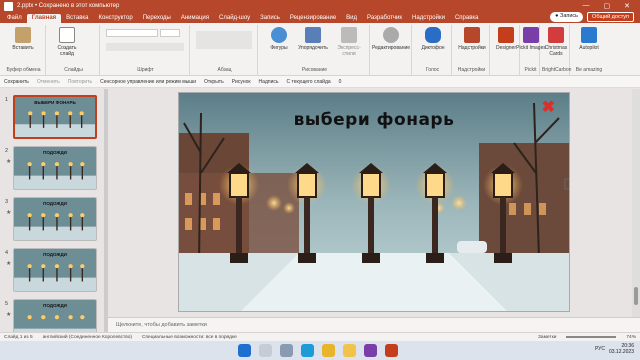 The width and height of the screenshot is (640, 360). I want to click on qat-textbox: Надпись, so click(269, 82).